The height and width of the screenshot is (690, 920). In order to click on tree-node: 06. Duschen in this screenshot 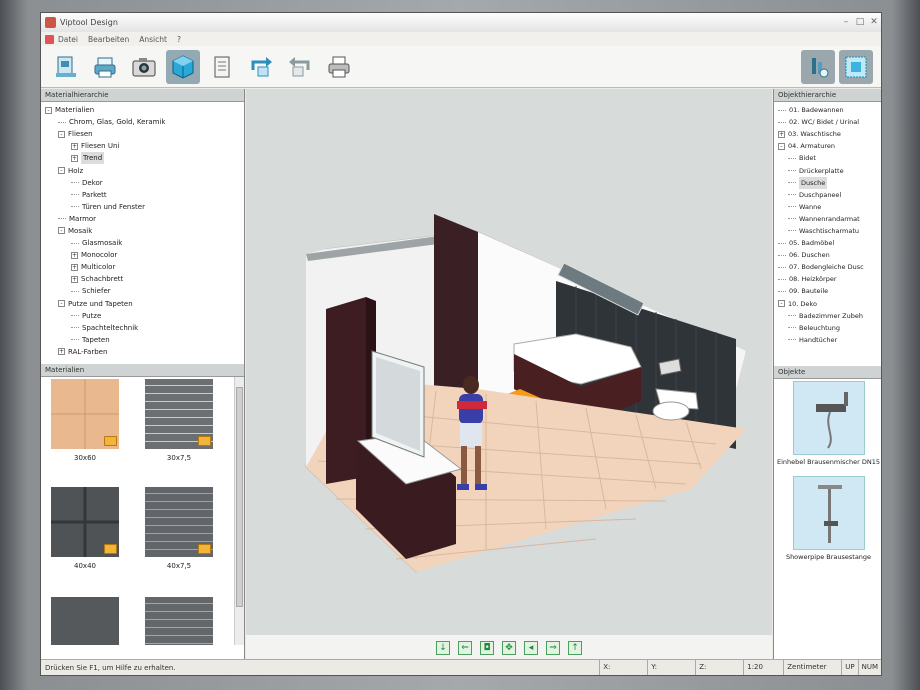, I will do `click(827, 255)`.